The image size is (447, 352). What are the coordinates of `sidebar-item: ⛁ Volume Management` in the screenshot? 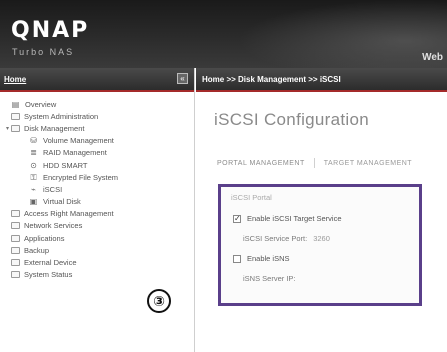 It's located at (97, 141).